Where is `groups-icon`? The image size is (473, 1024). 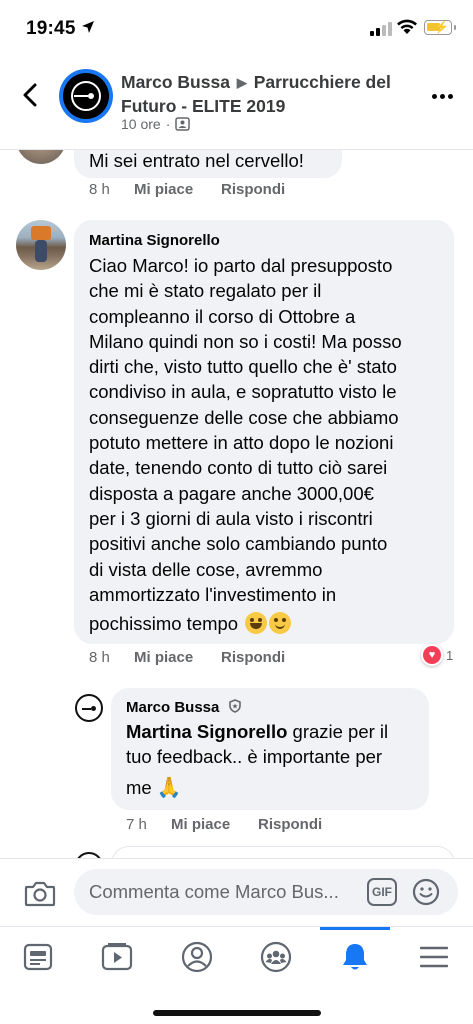 groups-icon is located at coordinates (276, 957).